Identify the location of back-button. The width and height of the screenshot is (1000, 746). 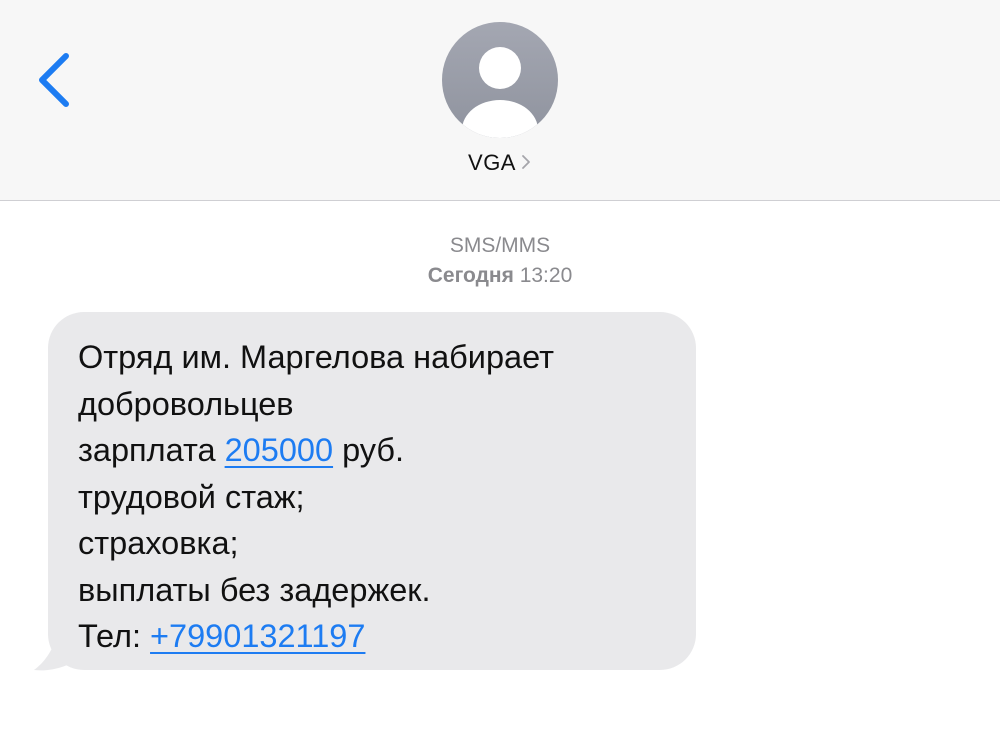
(56, 80).